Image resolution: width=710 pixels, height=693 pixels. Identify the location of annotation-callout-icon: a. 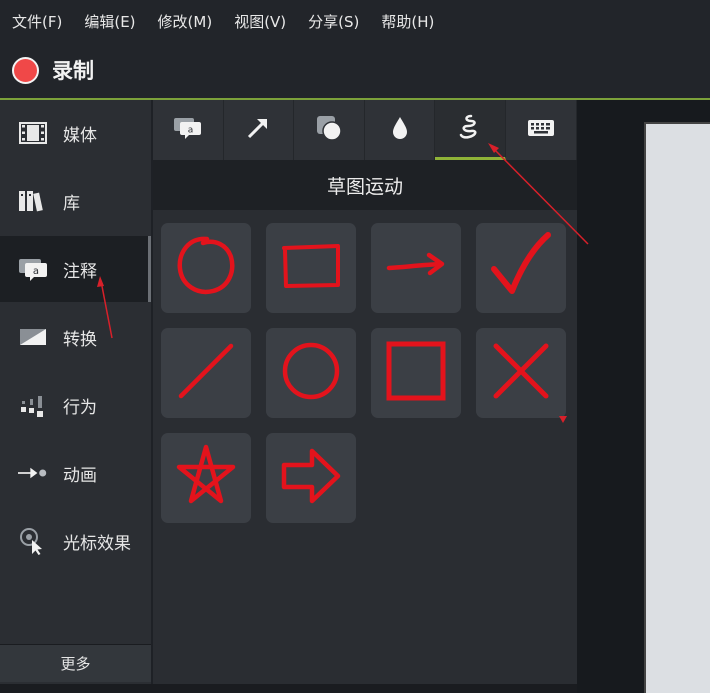
(33, 269).